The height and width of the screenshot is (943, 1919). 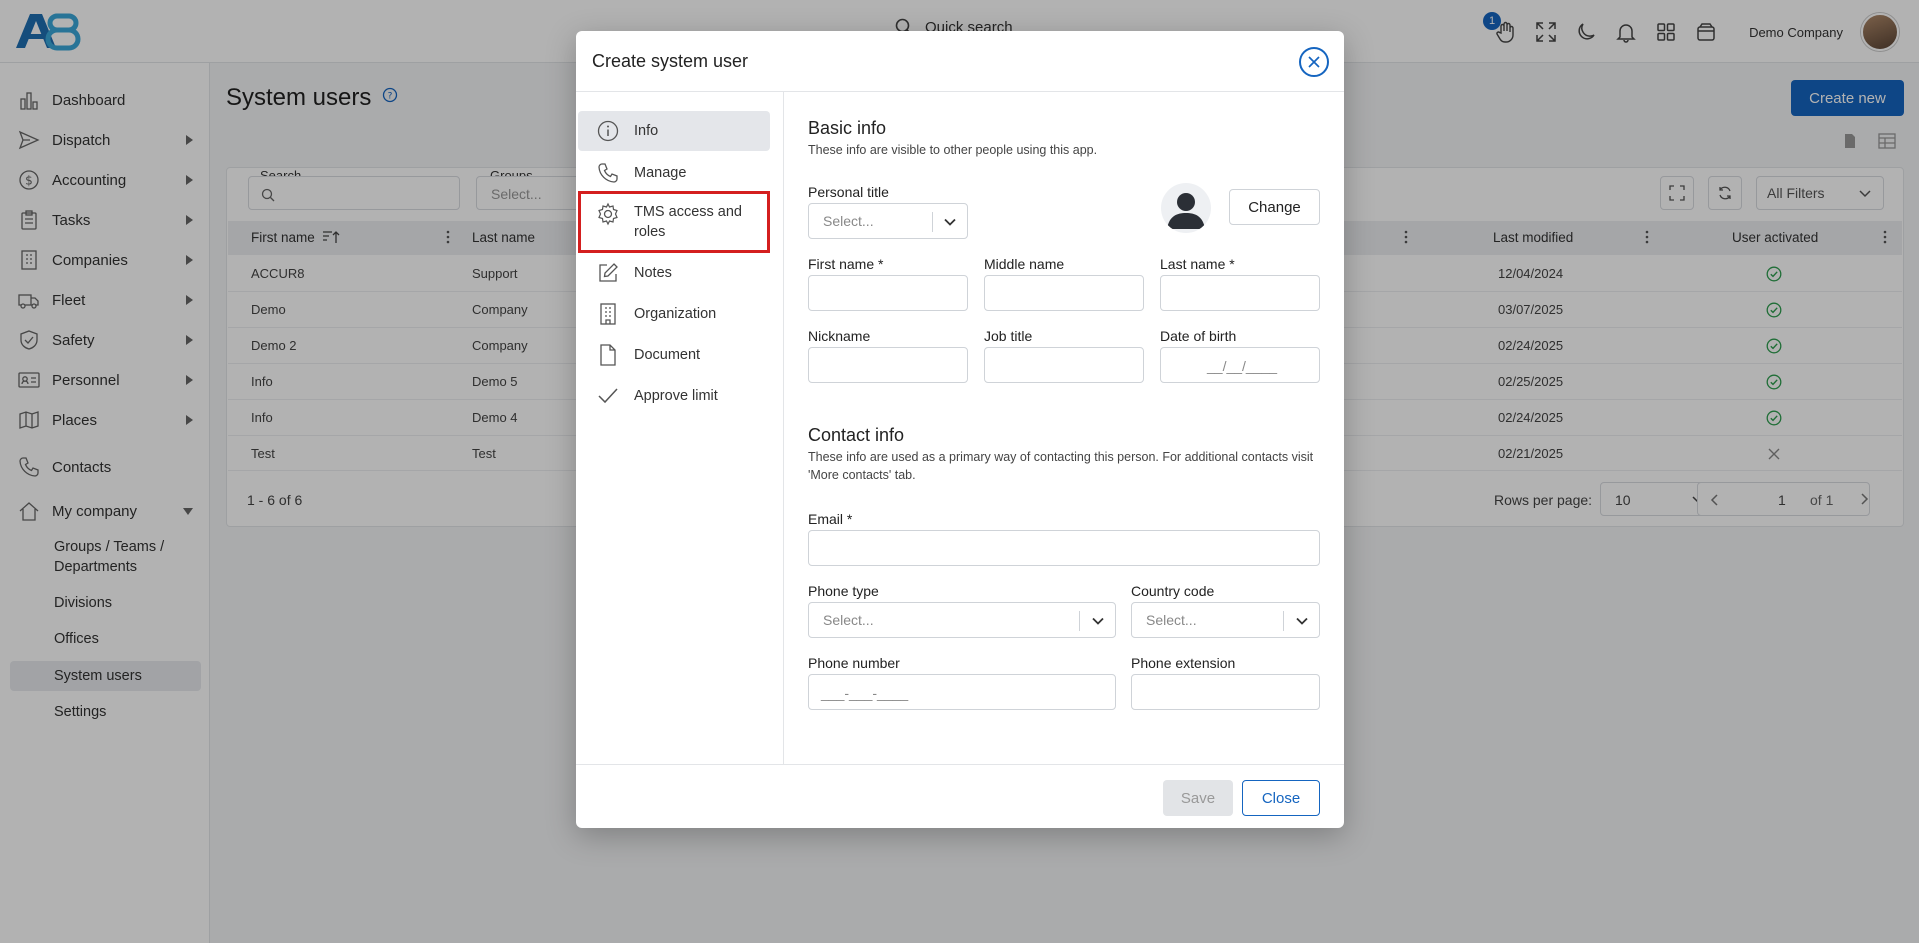 What do you see at coordinates (674, 273) in the screenshot?
I see `dialog-tab-notes: Notes` at bounding box center [674, 273].